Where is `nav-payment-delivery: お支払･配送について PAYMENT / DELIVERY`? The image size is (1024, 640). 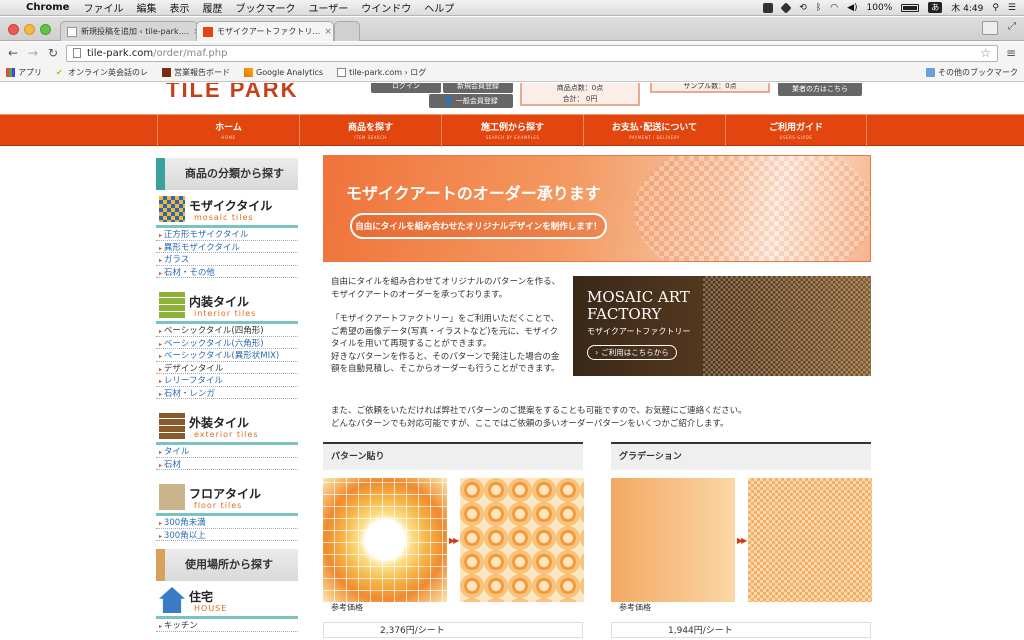 nav-payment-delivery: お支払･配送について PAYMENT / DELIVERY is located at coordinates (654, 131).